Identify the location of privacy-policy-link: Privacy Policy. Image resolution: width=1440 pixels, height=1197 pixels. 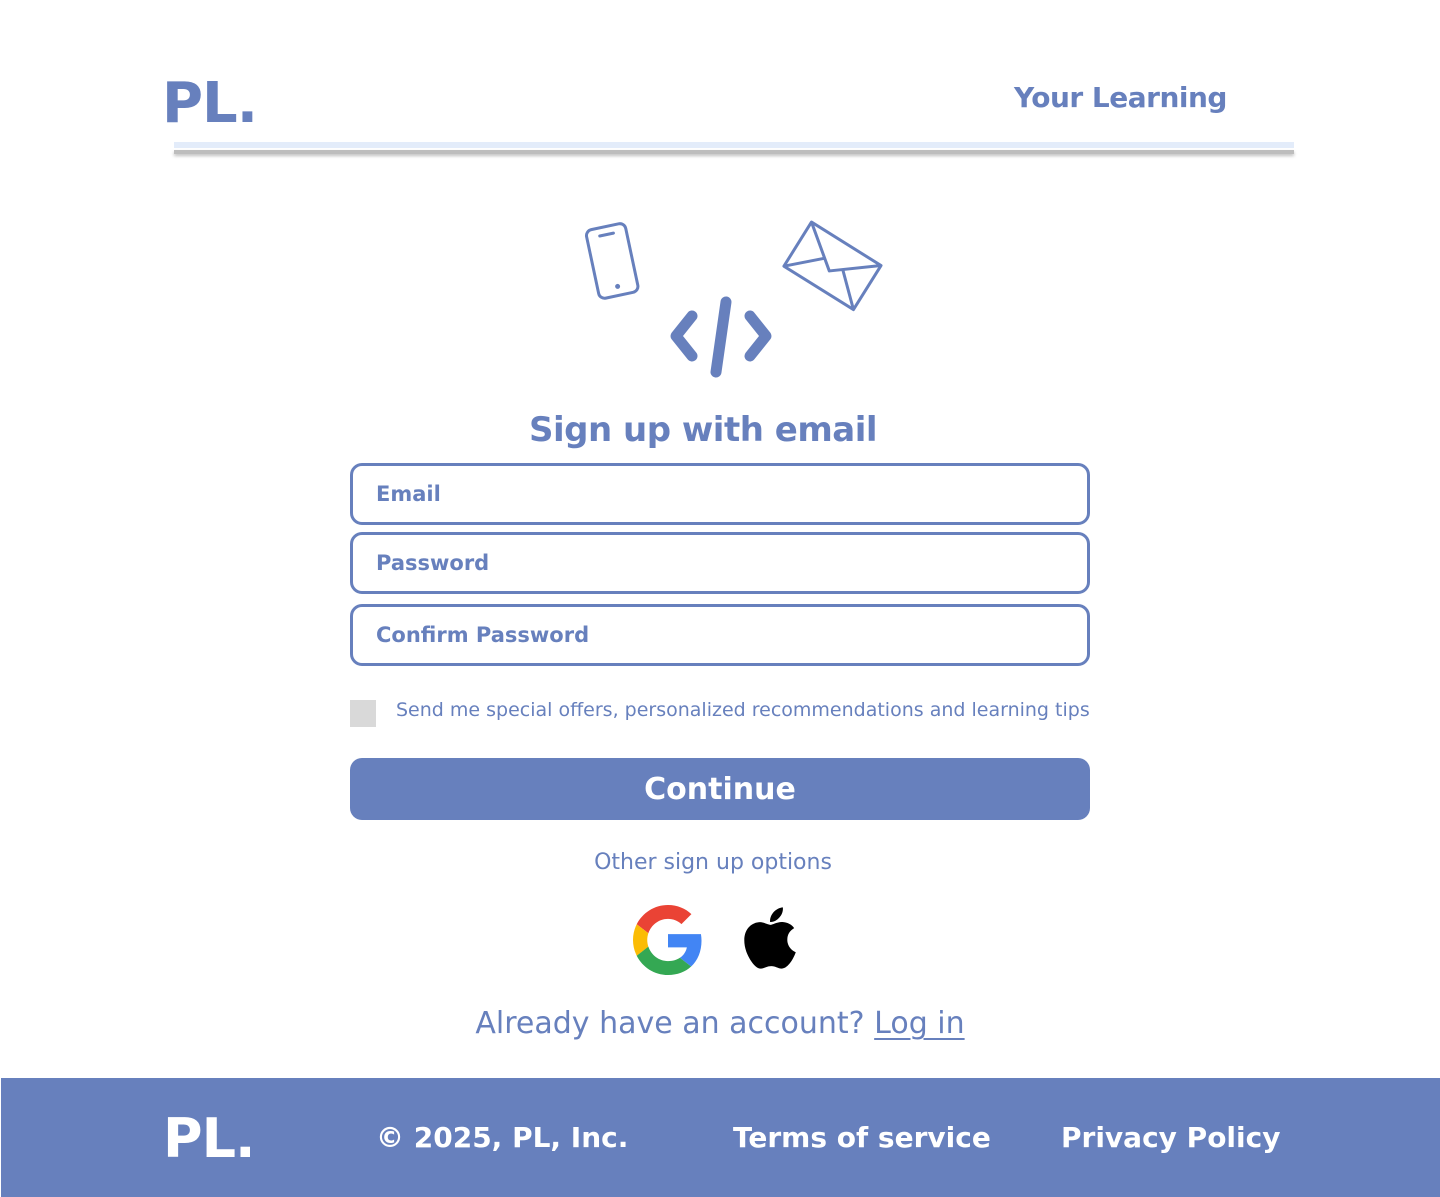
(1170, 1138).